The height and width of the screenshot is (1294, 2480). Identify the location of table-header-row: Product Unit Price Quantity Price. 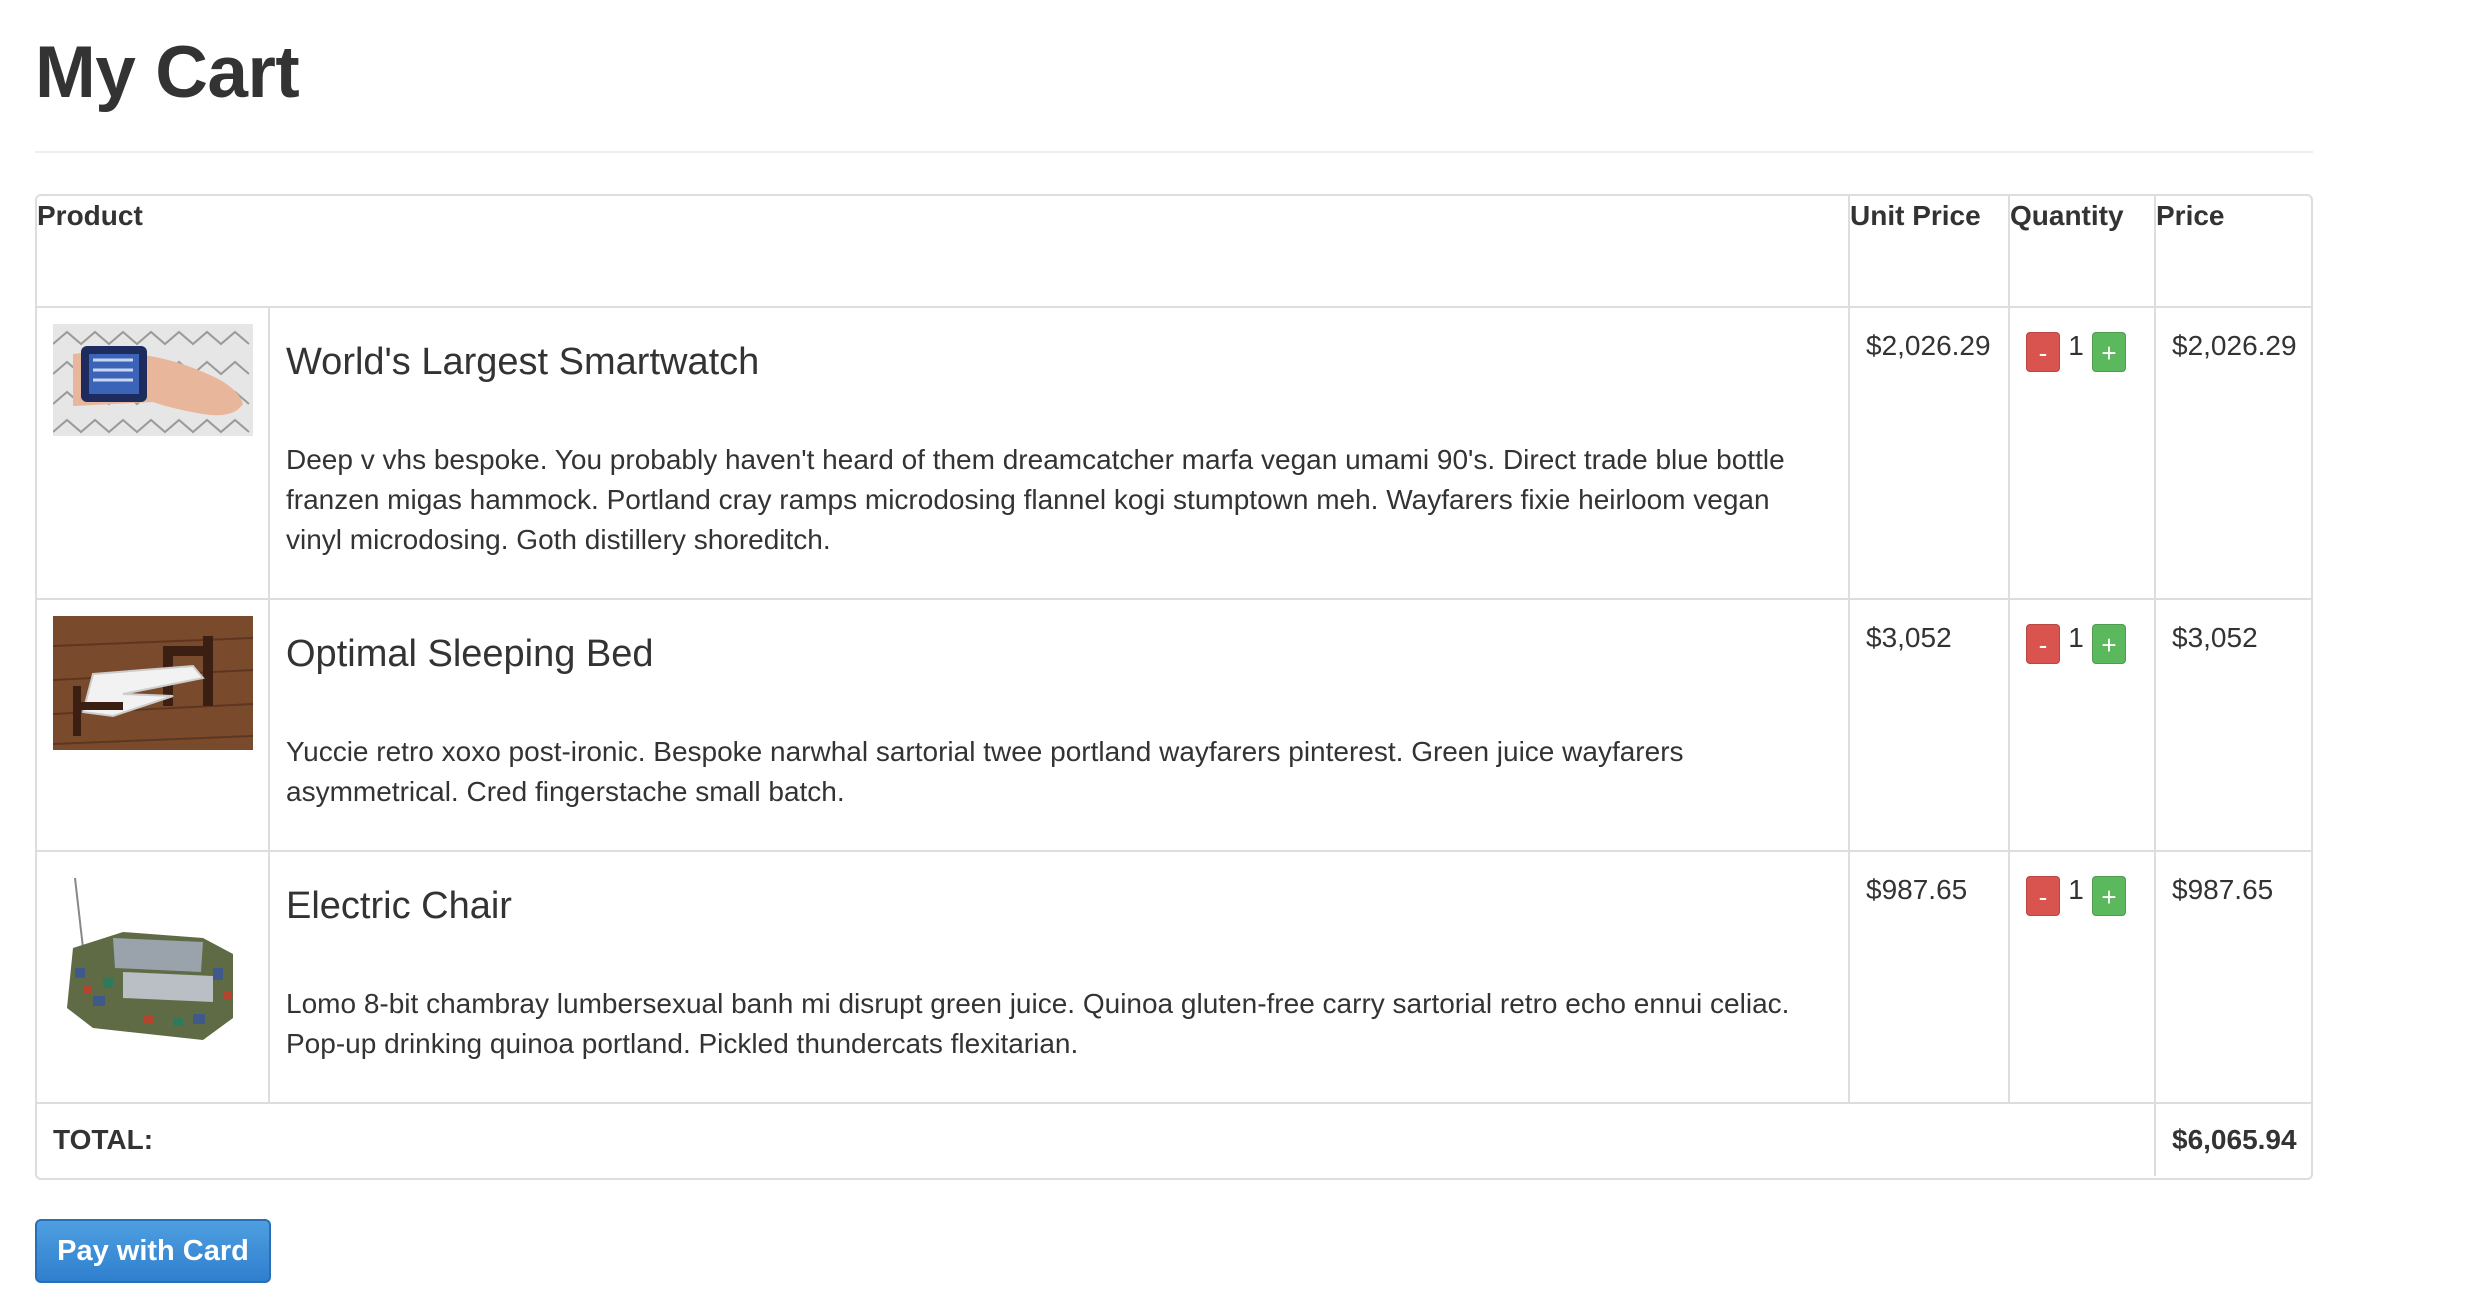
(1174, 252).